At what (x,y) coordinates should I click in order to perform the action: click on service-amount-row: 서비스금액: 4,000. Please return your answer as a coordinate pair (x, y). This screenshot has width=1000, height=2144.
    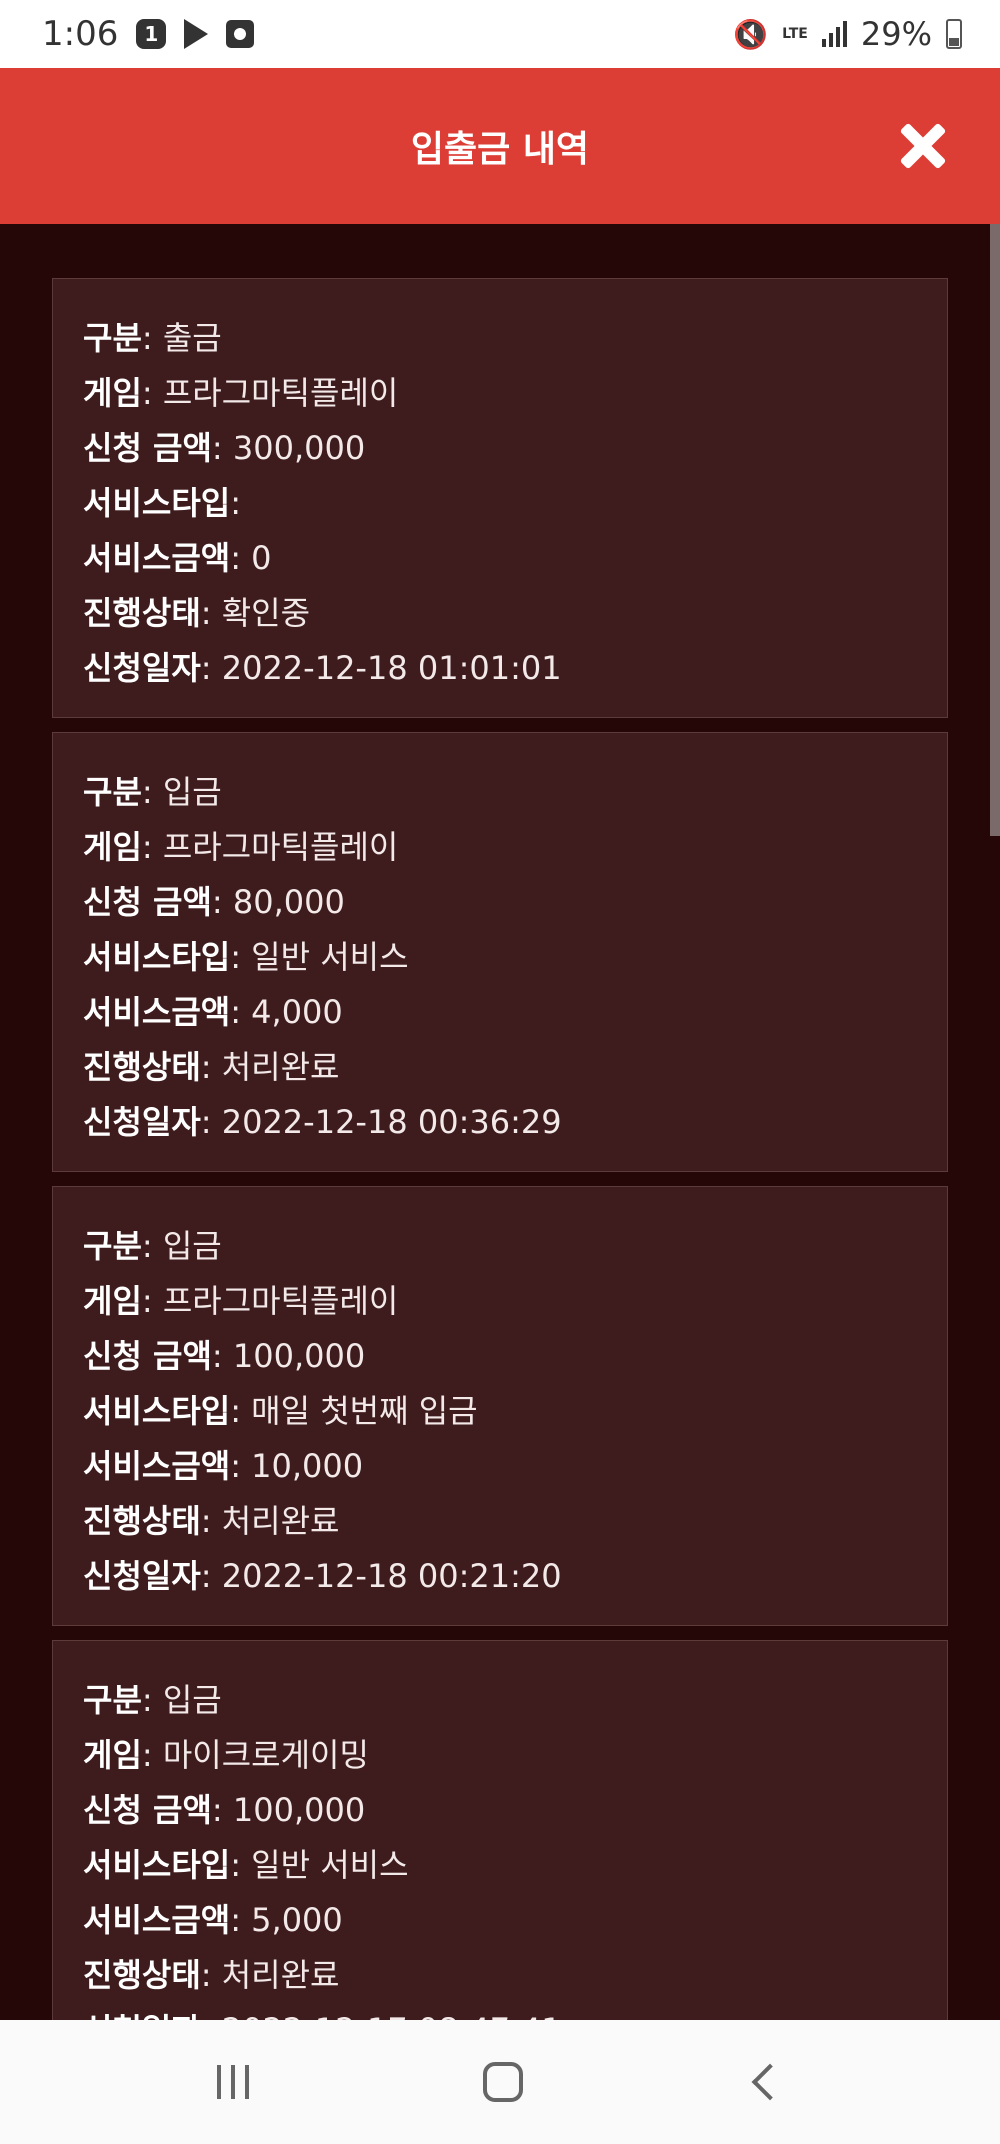
    Looking at the image, I should click on (213, 1012).